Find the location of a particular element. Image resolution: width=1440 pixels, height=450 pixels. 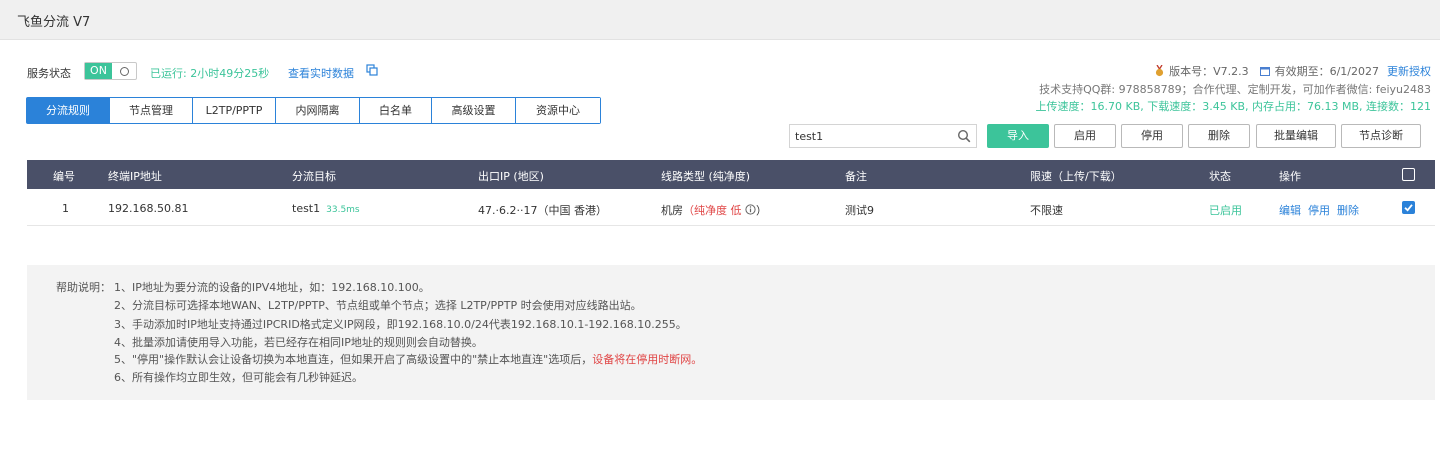

version-info: 版本号：V7.2.3 有效期至：6/1/2027 更新授权 is located at coordinates (1292, 71).